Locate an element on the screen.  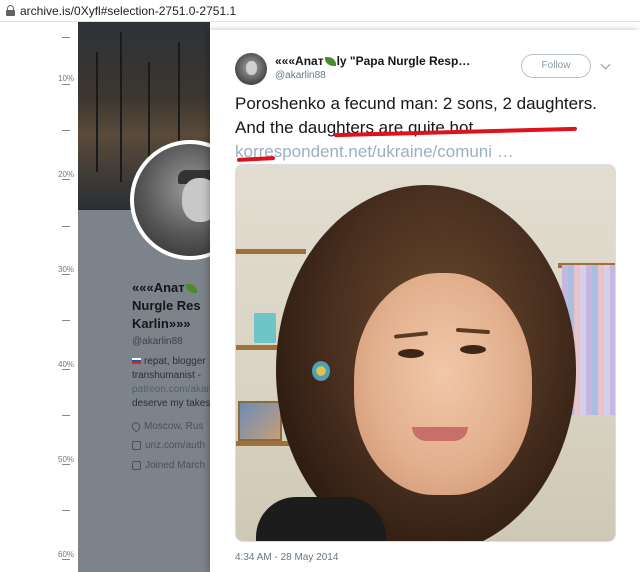
profile-name-line: Karlin»»» is located at coordinates (161, 323).